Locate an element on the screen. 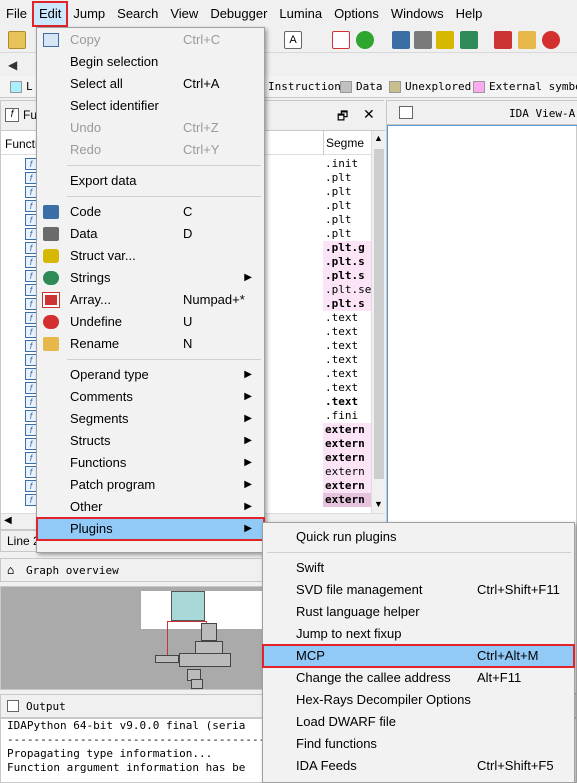 The height and width of the screenshot is (783, 577). menu-windows: Windows is located at coordinates (417, 14).